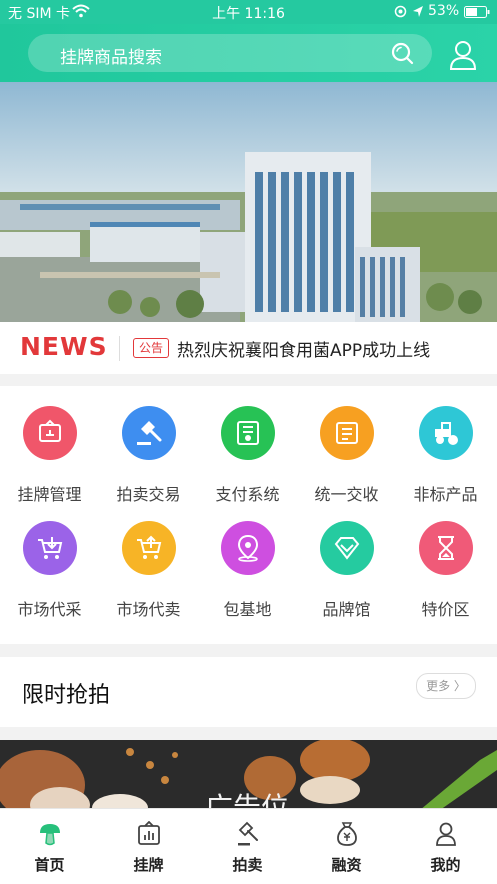 The height and width of the screenshot is (884, 497). I want to click on ad-banner: 广告位, so click(248, 775).